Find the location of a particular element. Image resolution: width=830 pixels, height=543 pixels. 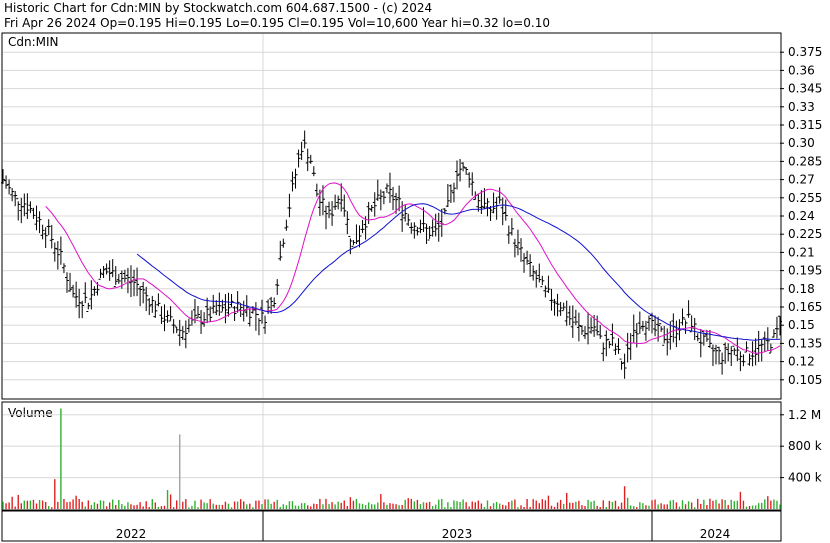

price-tick-label: 0.225 is located at coordinates (805, 234).